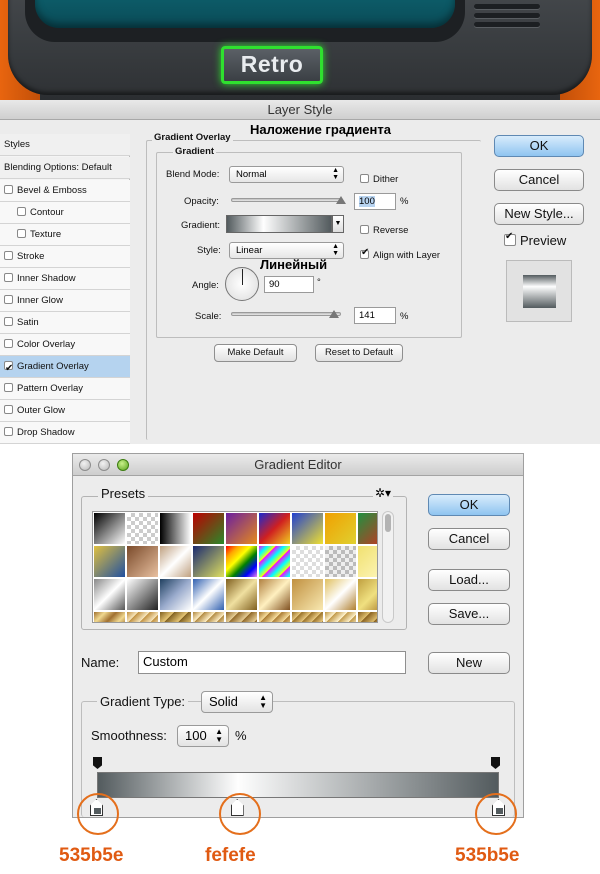 This screenshot has height=874, width=600. Describe the element at coordinates (400, 254) in the screenshot. I see `align-with-layer-option: Align with Layer` at that location.